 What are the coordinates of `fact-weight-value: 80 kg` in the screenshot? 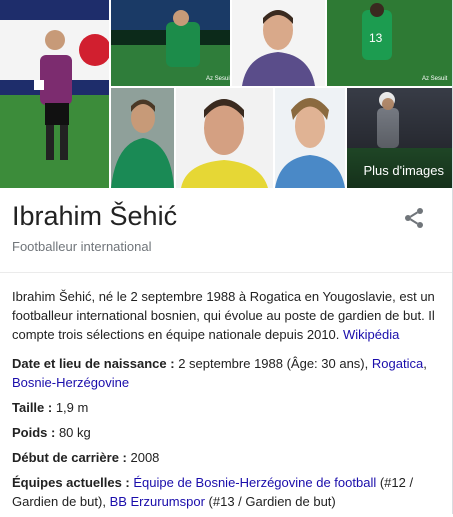 It's located at (73, 432).